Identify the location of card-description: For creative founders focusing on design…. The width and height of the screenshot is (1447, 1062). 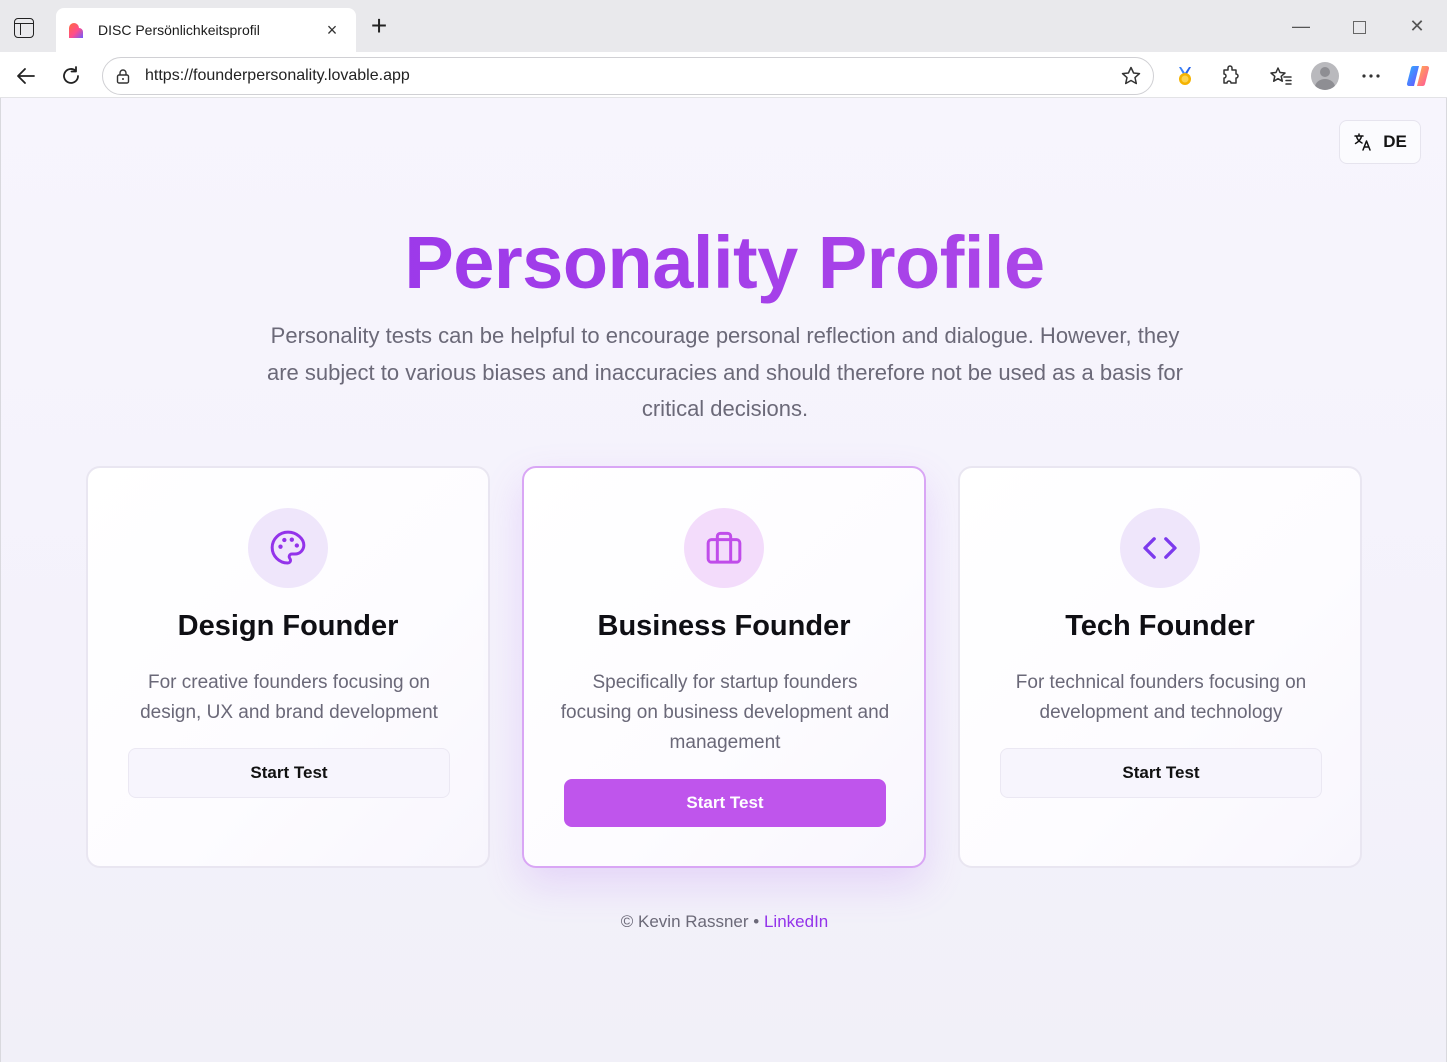
(289, 697).